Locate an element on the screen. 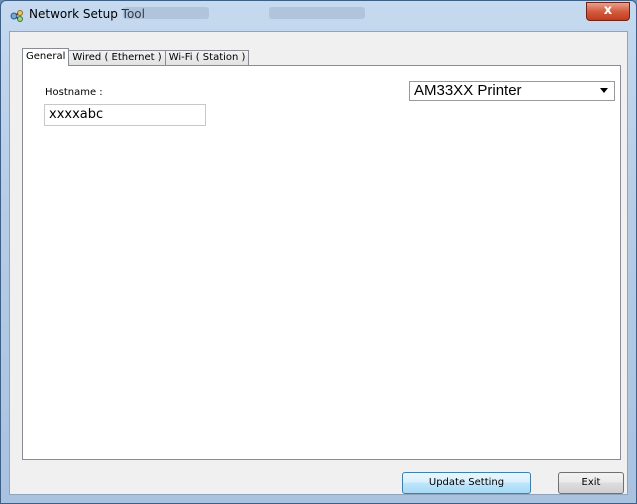 Image resolution: width=637 pixels, height=504 pixels. close-button: x is located at coordinates (608, 11).